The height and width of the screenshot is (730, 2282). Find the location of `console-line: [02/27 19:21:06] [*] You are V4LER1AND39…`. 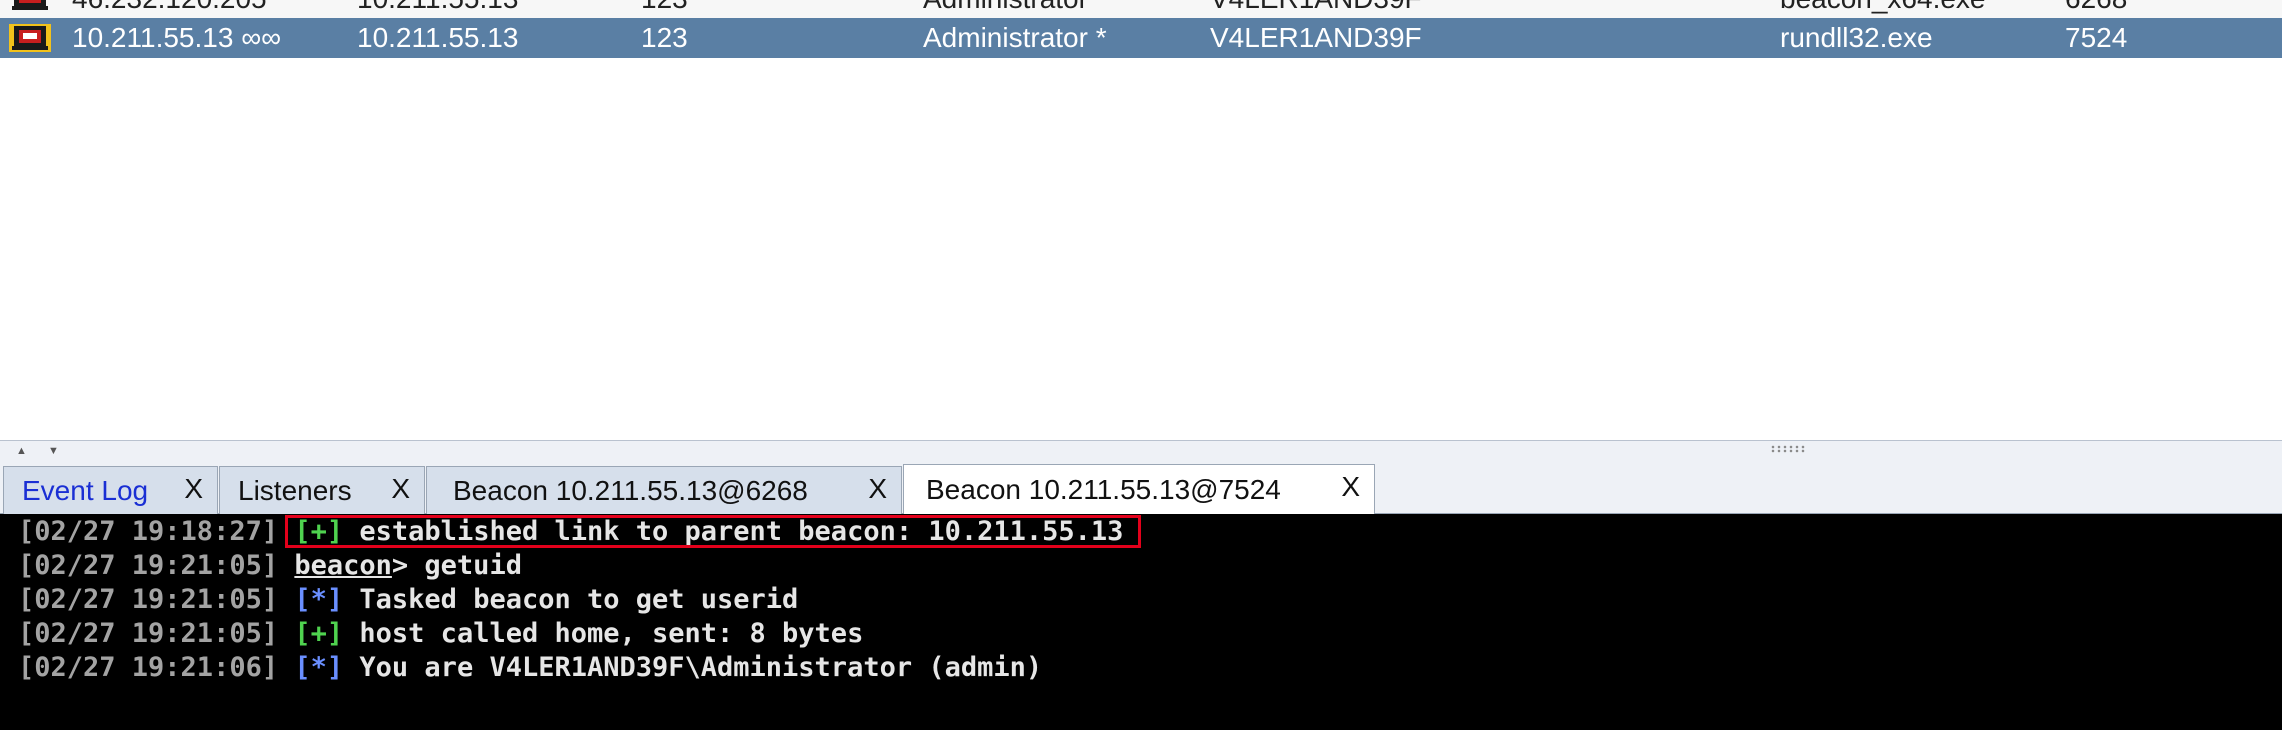

console-line: [02/27 19:21:06] [*] You are V4LER1AND39… is located at coordinates (530, 668).